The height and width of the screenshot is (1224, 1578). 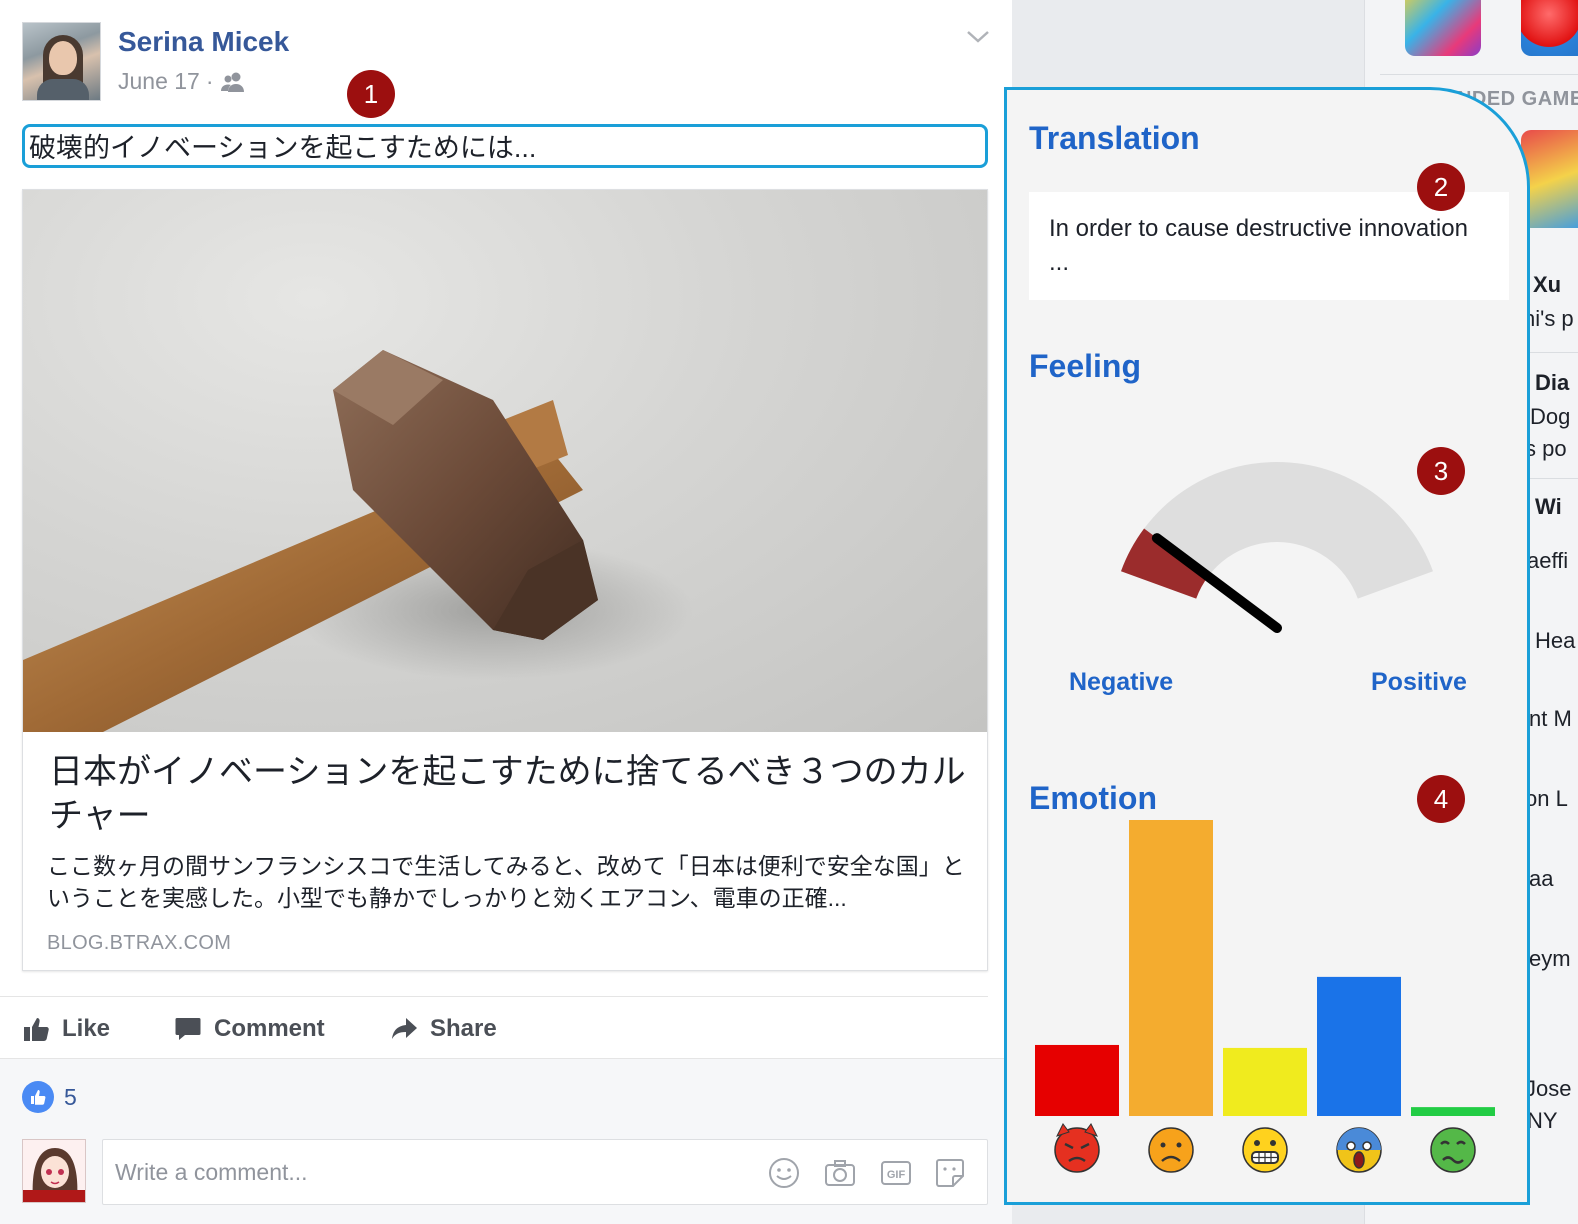 What do you see at coordinates (1077, 1080) in the screenshot?
I see `emotion-bar-angry` at bounding box center [1077, 1080].